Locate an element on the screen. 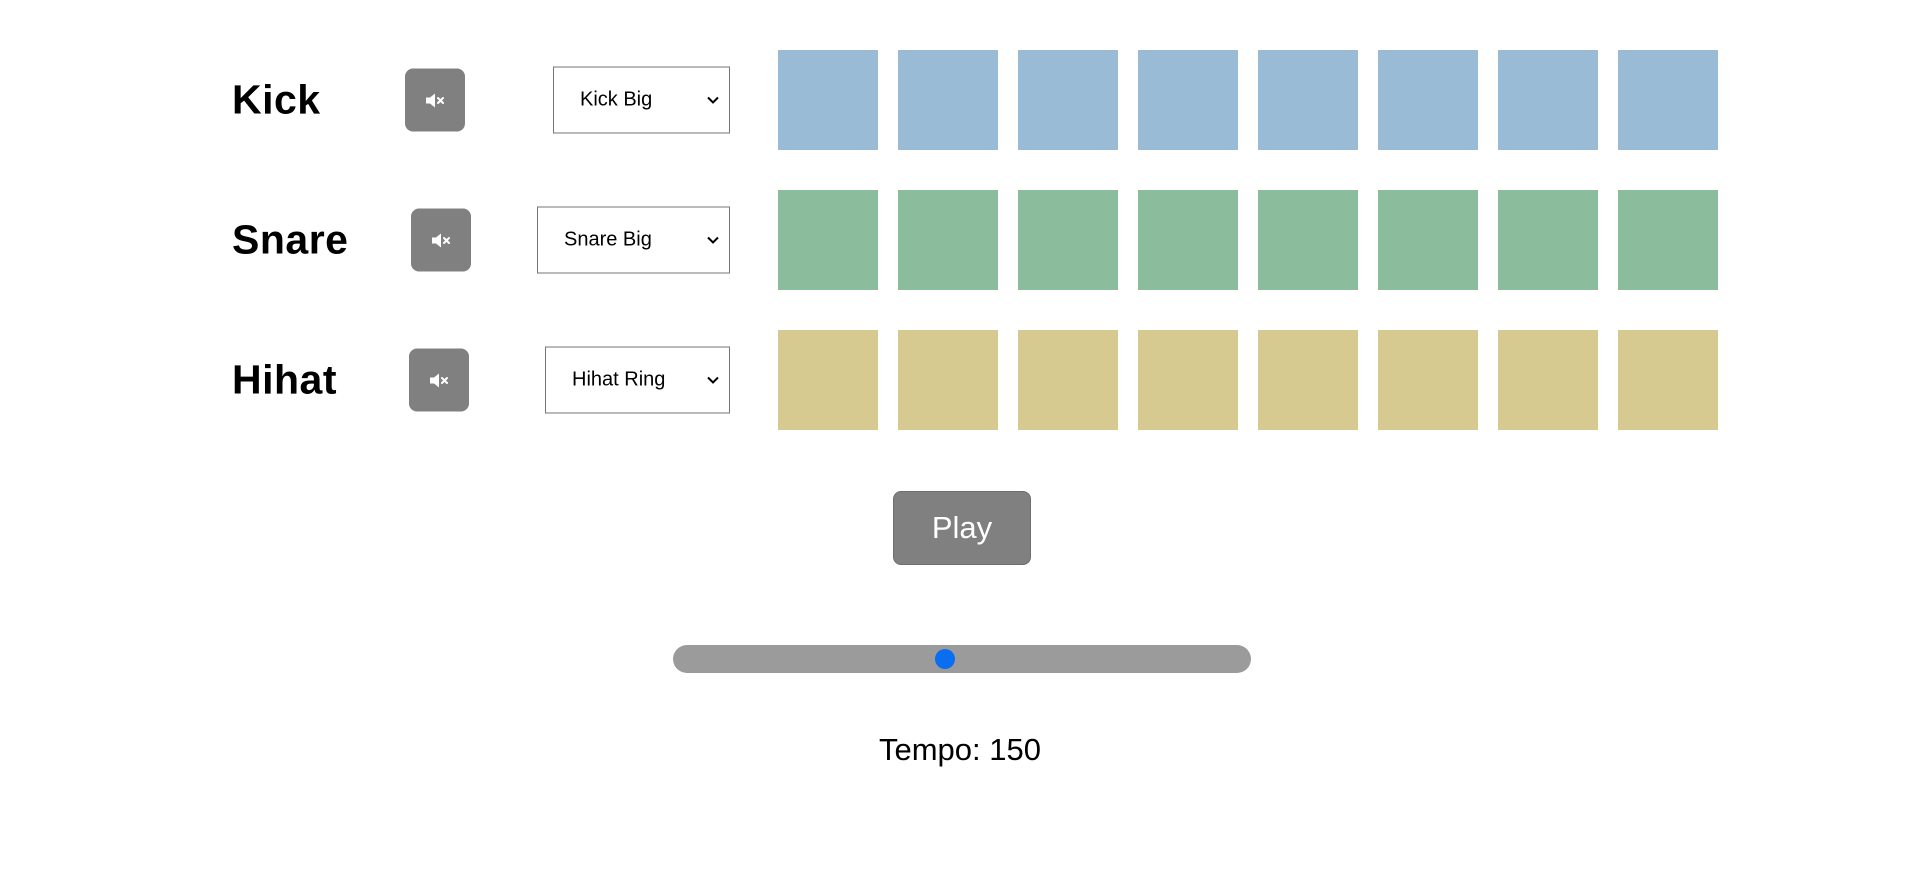  tempo-label: Tempo: is located at coordinates (929, 749).